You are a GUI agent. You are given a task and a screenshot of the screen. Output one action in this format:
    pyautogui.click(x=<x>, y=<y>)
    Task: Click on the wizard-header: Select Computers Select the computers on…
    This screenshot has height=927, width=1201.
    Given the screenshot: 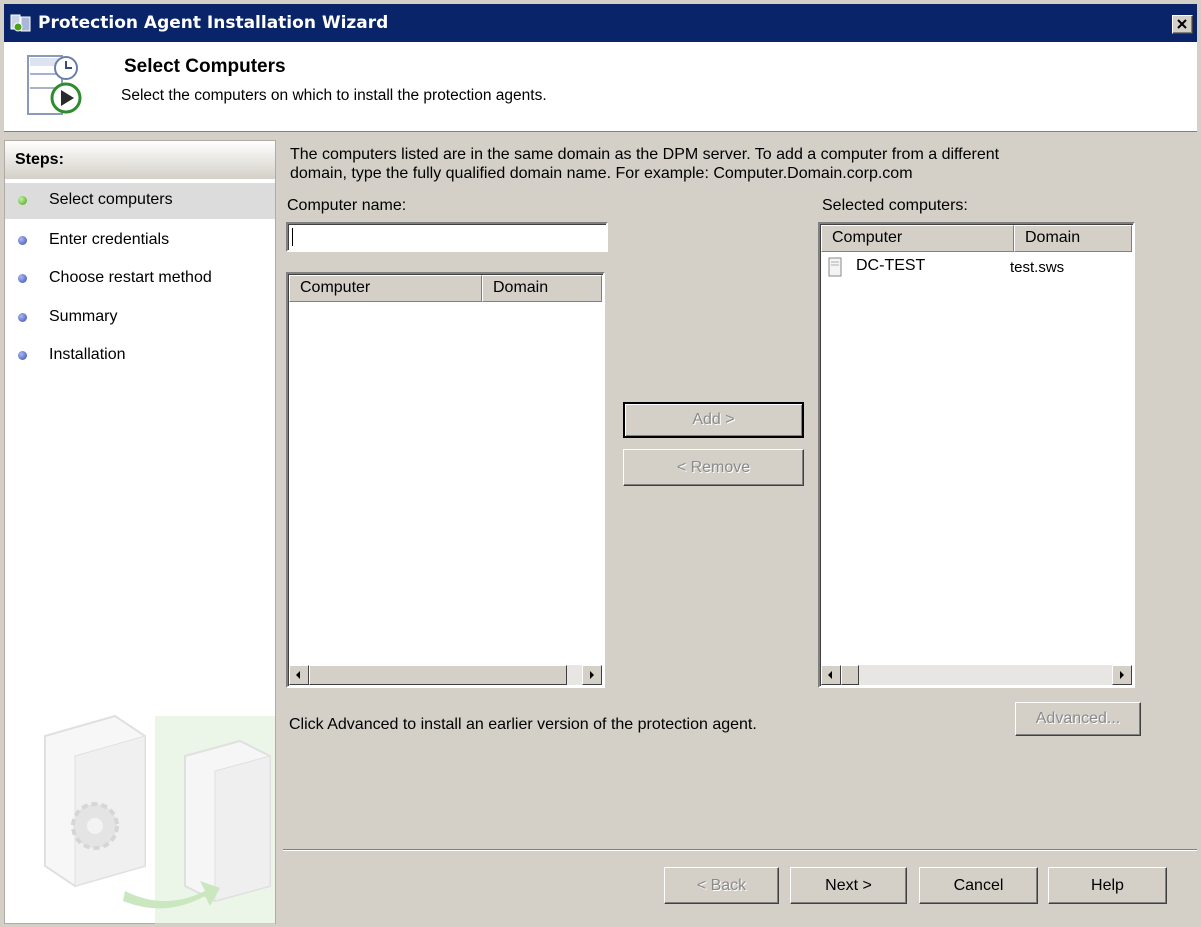 What is the action you would take?
    pyautogui.click(x=600, y=87)
    